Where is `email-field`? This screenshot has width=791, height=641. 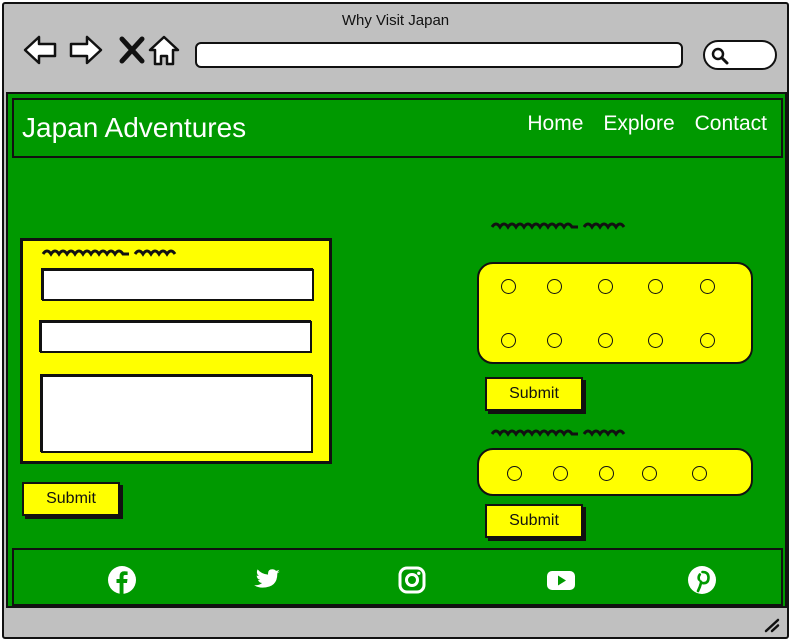
email-field is located at coordinates (176, 337).